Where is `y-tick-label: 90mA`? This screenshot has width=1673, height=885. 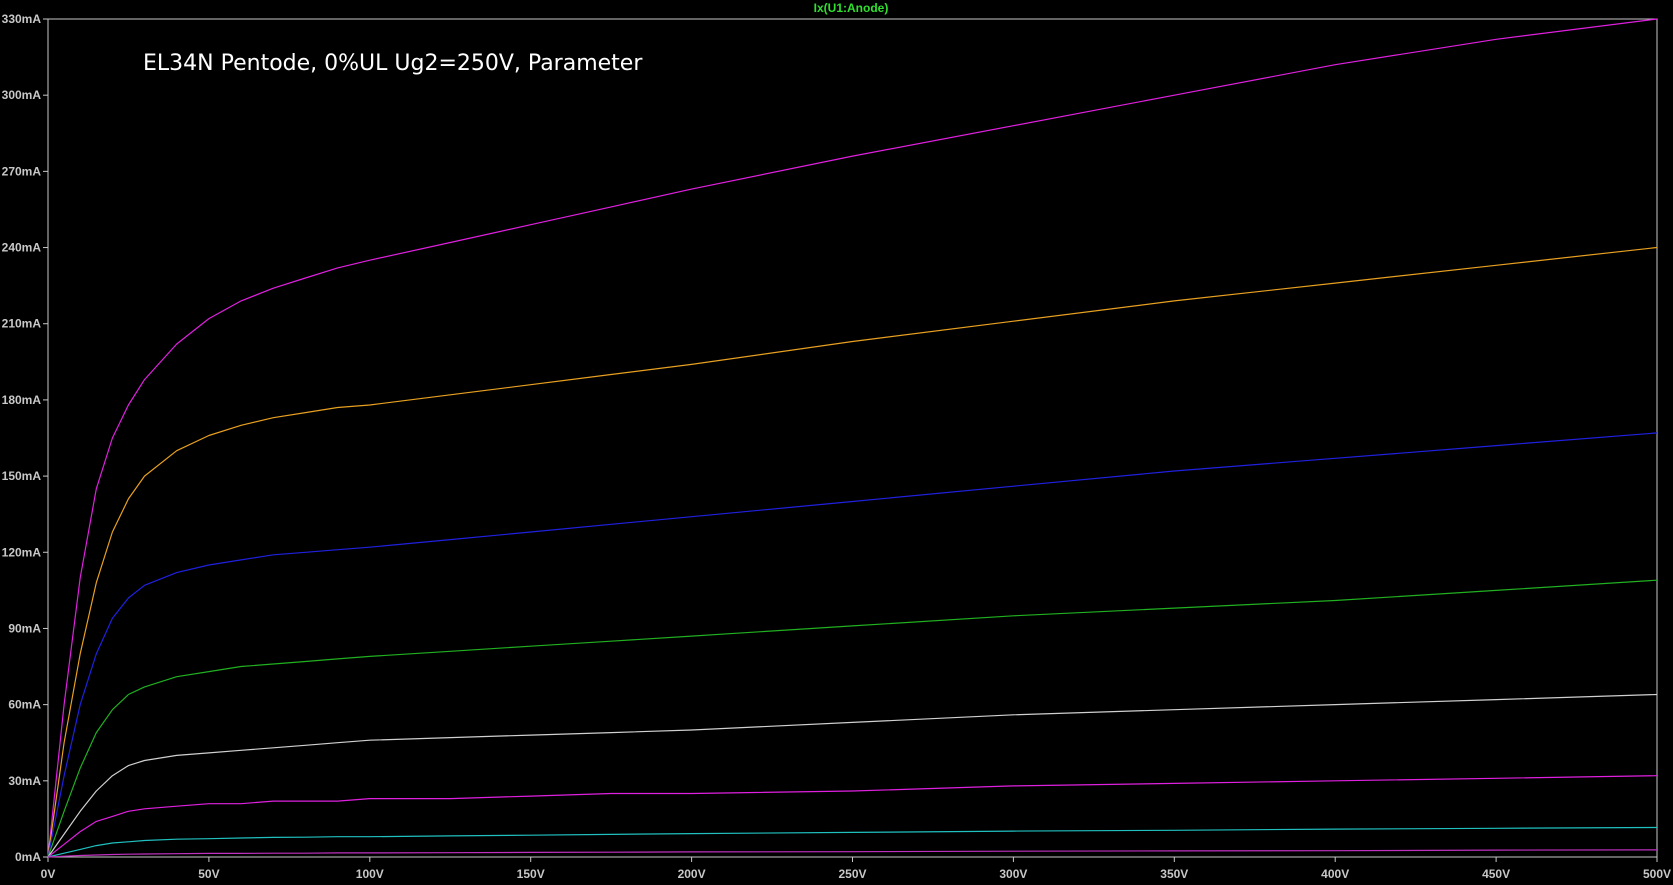
y-tick-label: 90mA is located at coordinates (24, 628).